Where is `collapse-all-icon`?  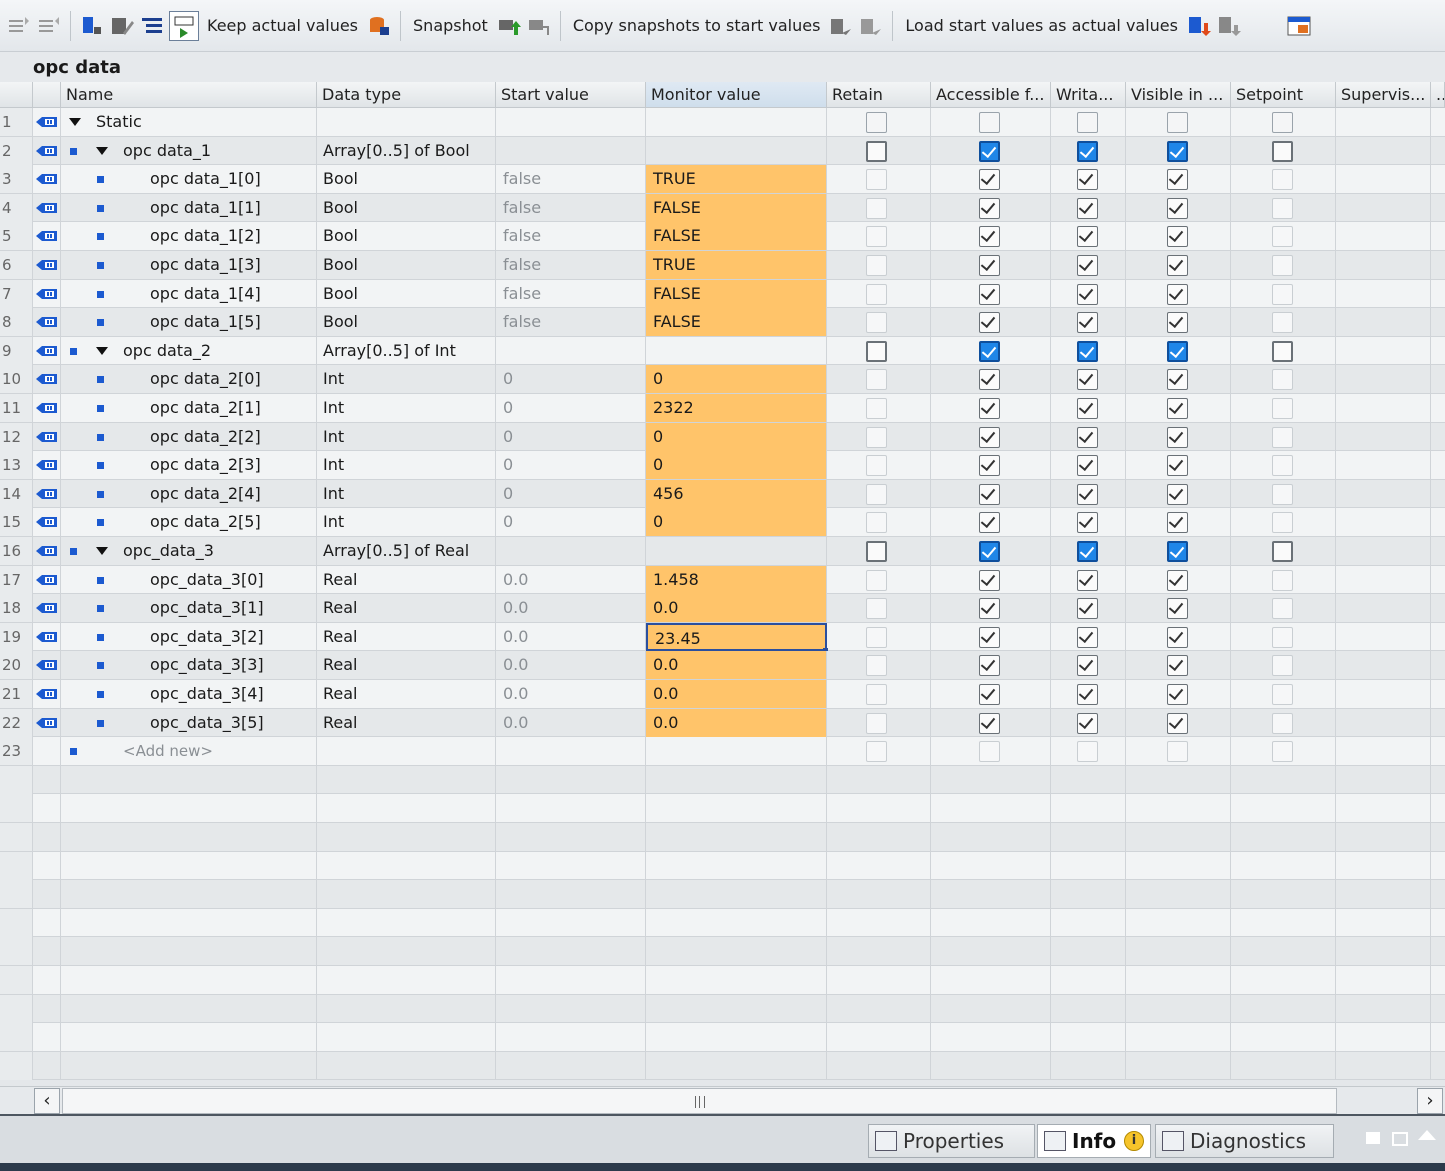
collapse-all-icon is located at coordinates (49, 26).